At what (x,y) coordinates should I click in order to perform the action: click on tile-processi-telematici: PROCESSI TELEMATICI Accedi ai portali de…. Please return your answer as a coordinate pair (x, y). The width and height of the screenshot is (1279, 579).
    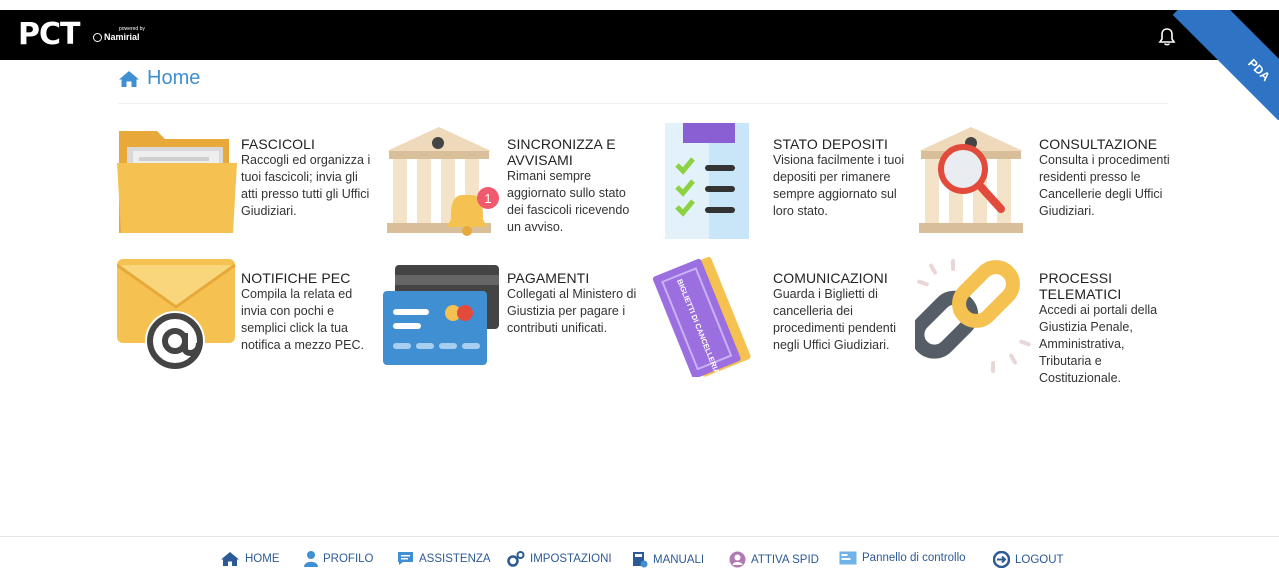
    Looking at the image, I should click on (1045, 322).